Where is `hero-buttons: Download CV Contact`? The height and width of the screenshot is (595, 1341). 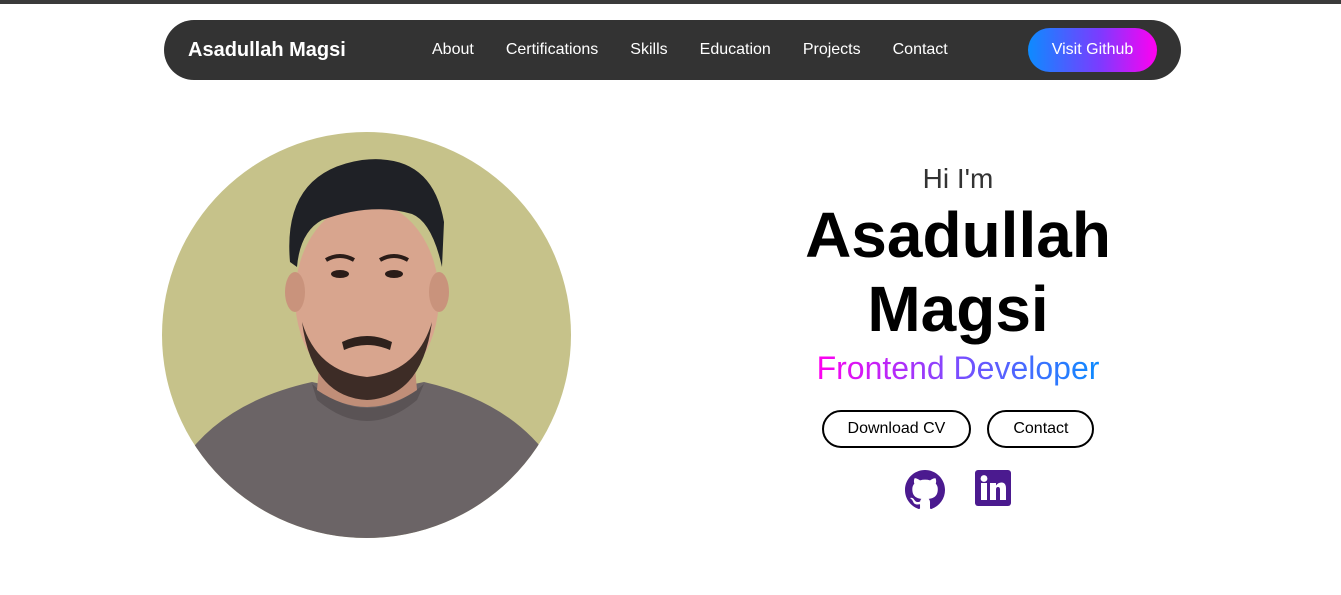 hero-buttons: Download CV Contact is located at coordinates (958, 429).